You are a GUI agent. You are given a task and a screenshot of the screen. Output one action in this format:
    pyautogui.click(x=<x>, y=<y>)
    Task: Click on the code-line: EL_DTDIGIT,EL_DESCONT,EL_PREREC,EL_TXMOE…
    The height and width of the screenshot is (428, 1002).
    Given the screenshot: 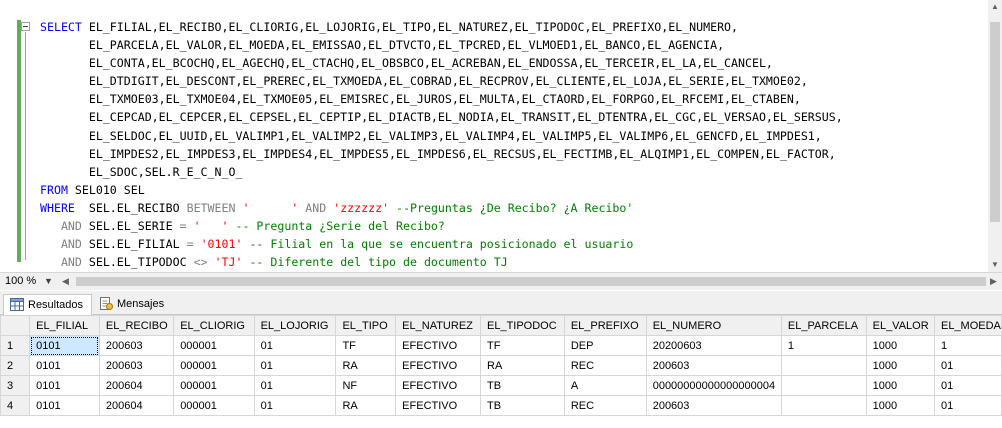 What is the action you would take?
    pyautogui.click(x=441, y=81)
    